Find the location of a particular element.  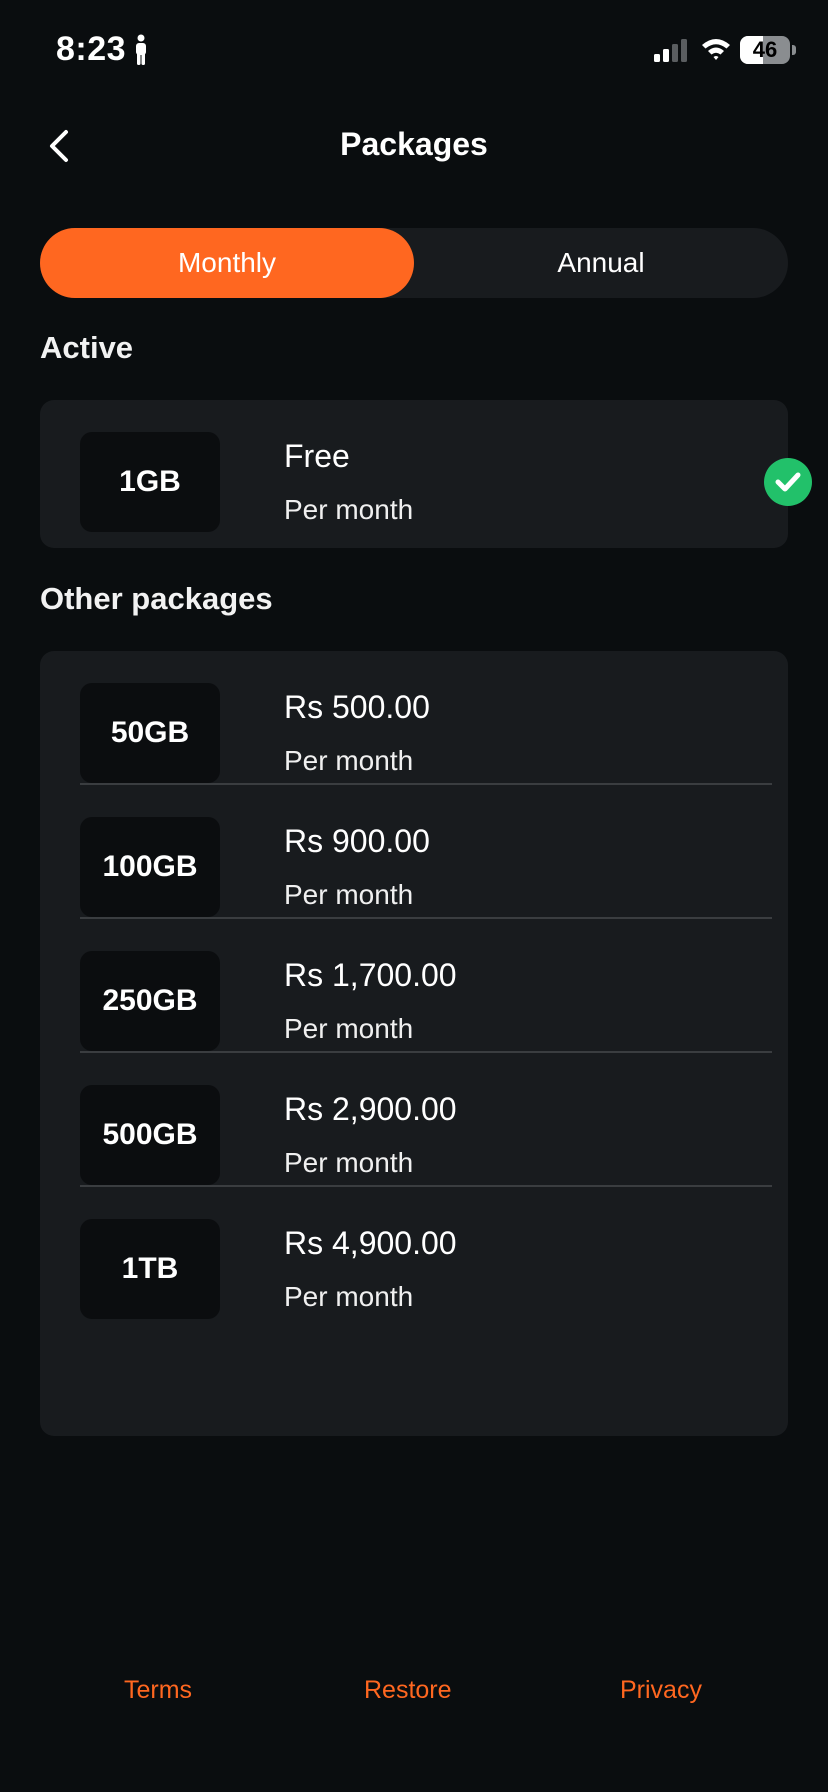

active-package-card: 1GB Free Per month is located at coordinates (426, 474).